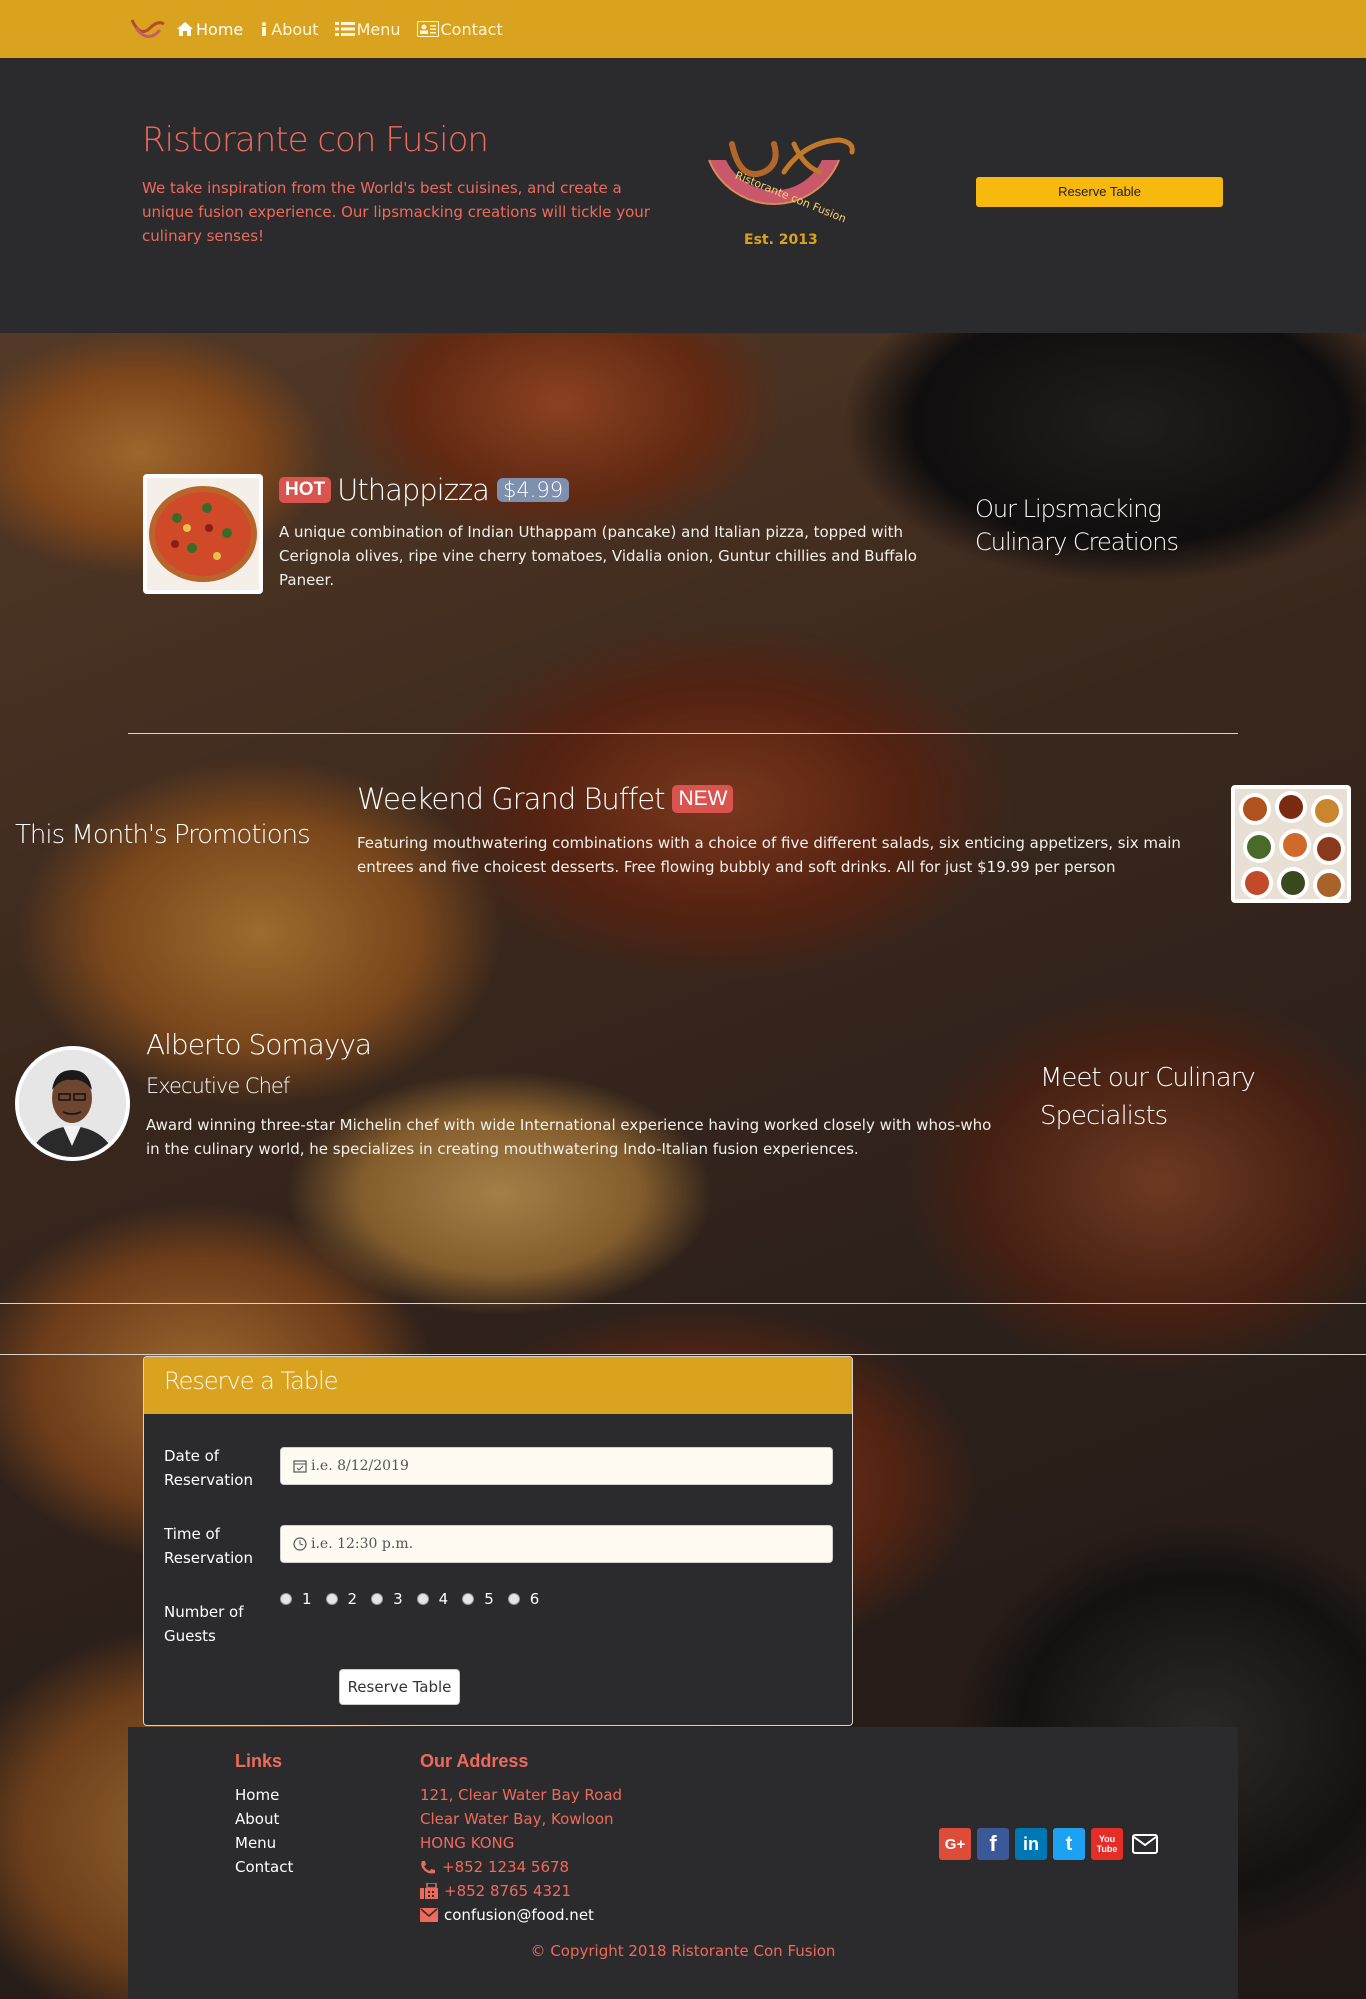 The height and width of the screenshot is (1999, 1366). Describe the element at coordinates (443, 1599) in the screenshot. I see `guests-option-label: 4` at that location.